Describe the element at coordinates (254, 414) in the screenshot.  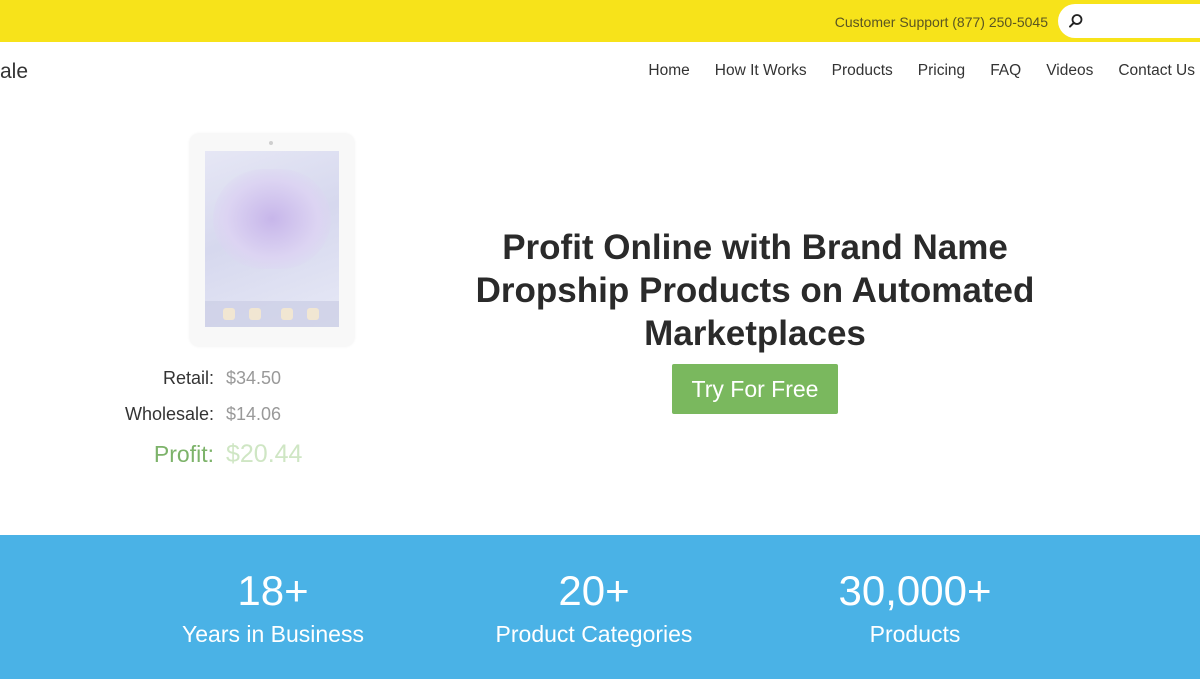
I see `wholesale-value: $14.06` at that location.